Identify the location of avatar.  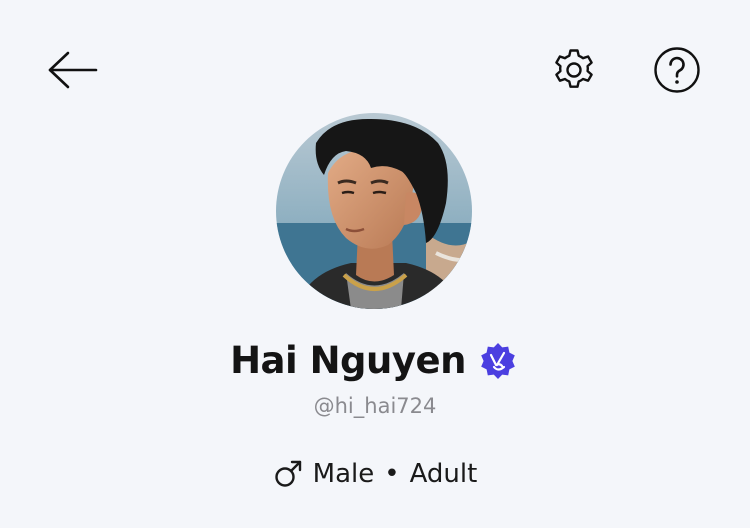
(374, 211).